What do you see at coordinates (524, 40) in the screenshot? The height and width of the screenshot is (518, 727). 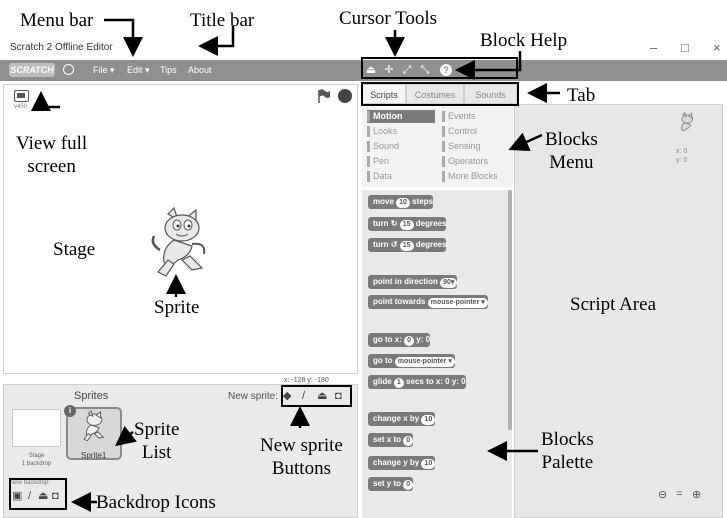 I see `label-block-help: Block Help` at bounding box center [524, 40].